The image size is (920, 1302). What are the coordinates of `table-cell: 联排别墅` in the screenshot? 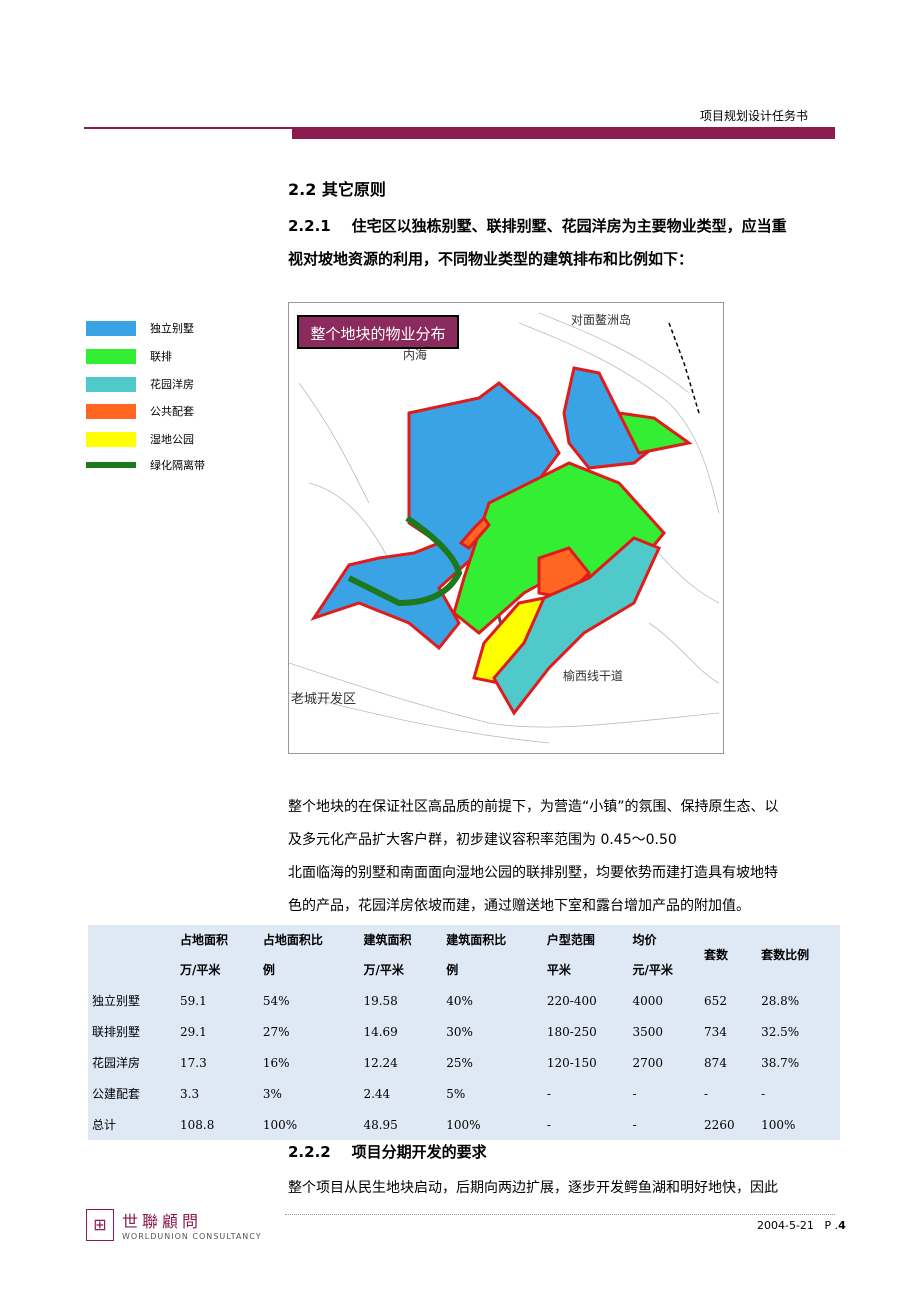 It's located at (116, 1032).